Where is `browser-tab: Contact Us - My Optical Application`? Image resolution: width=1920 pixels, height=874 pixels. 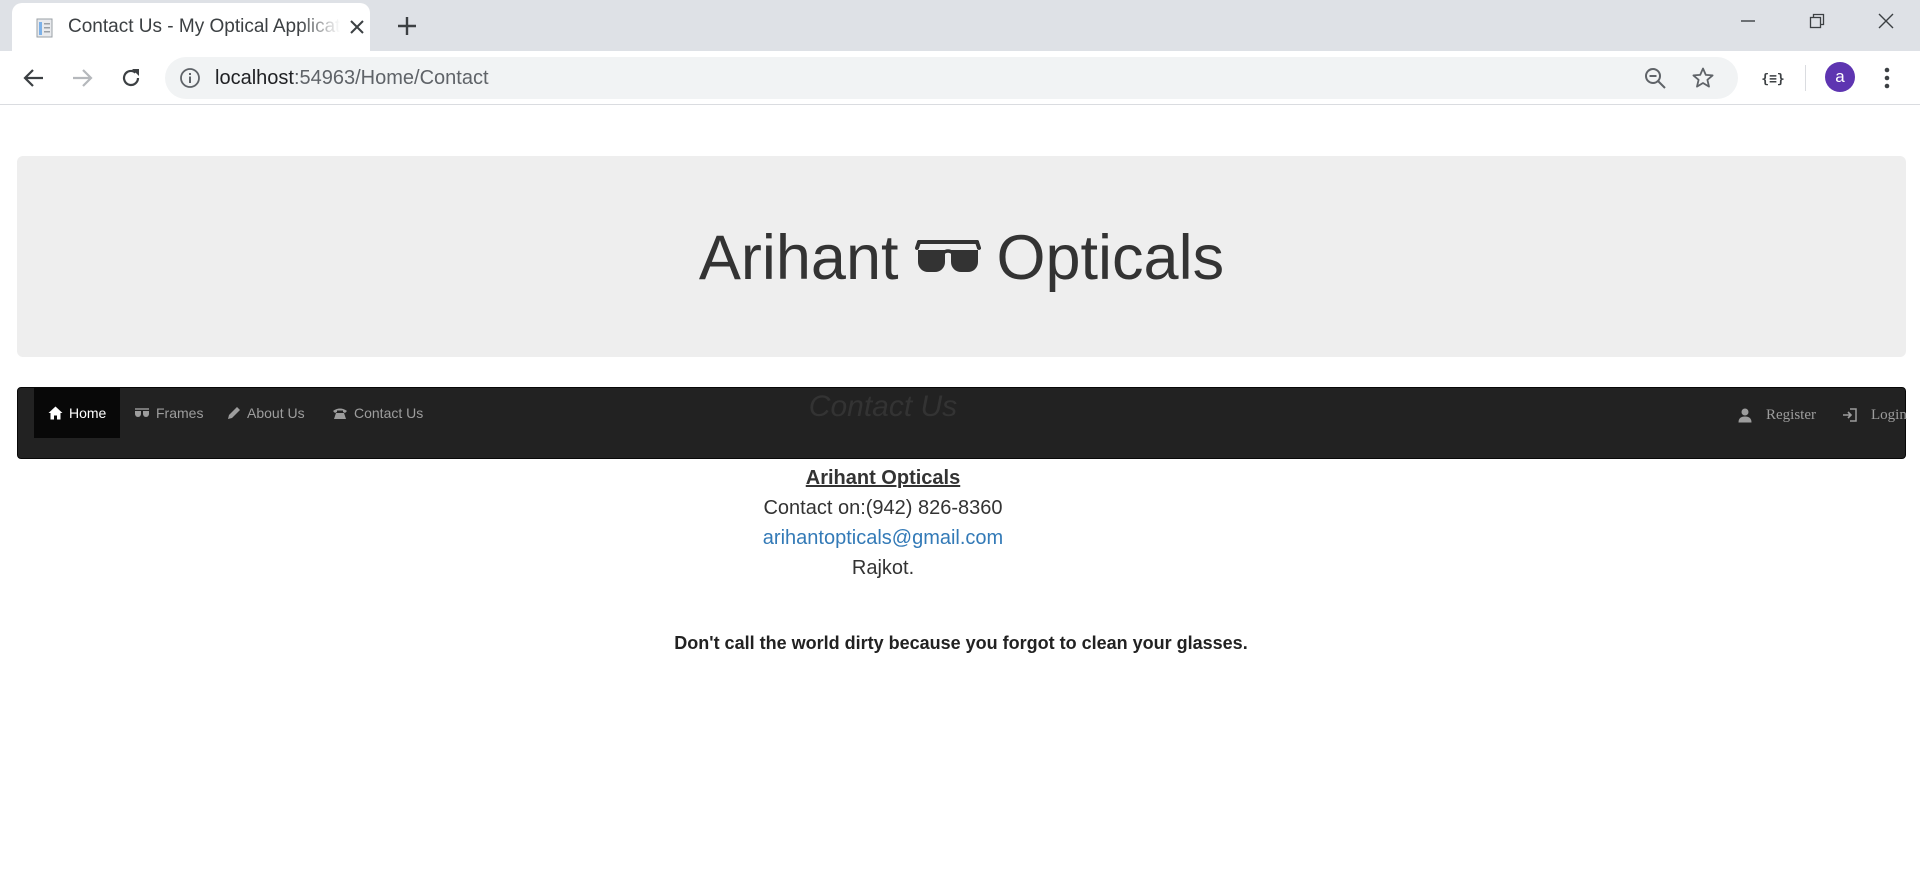 browser-tab: Contact Us - My Optical Application is located at coordinates (191, 27).